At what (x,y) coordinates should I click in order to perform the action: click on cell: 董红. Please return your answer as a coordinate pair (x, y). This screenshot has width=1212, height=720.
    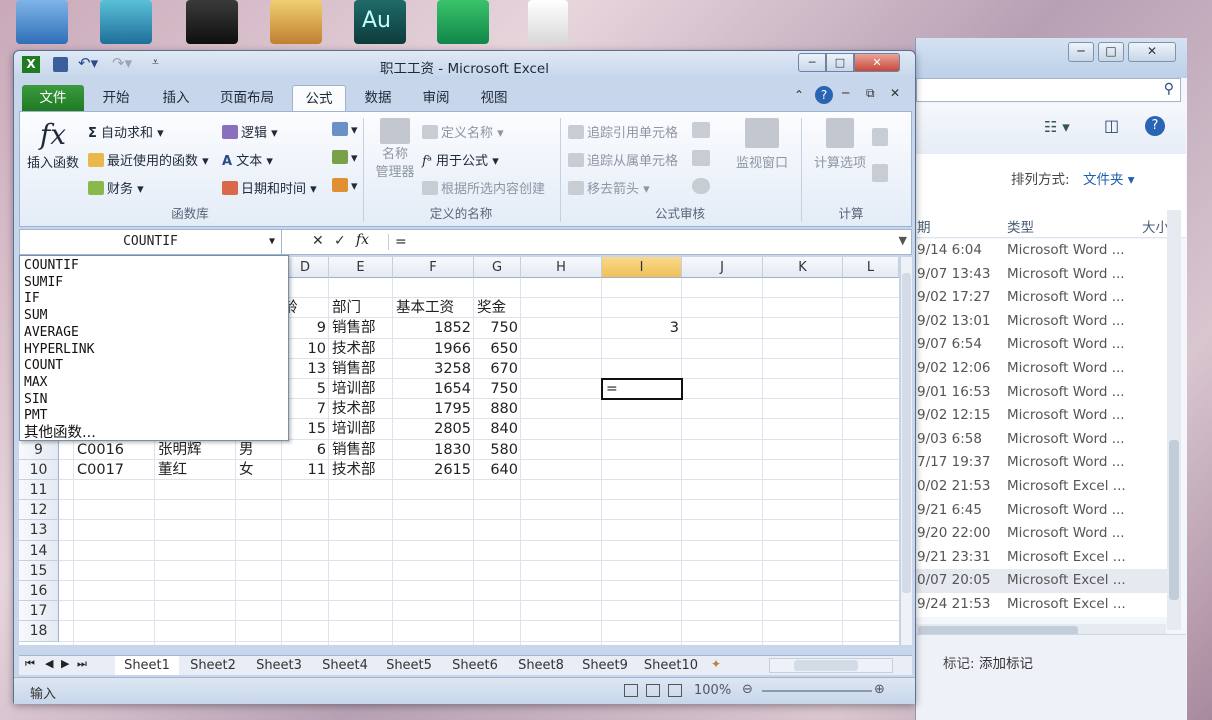
    Looking at the image, I should click on (195, 470).